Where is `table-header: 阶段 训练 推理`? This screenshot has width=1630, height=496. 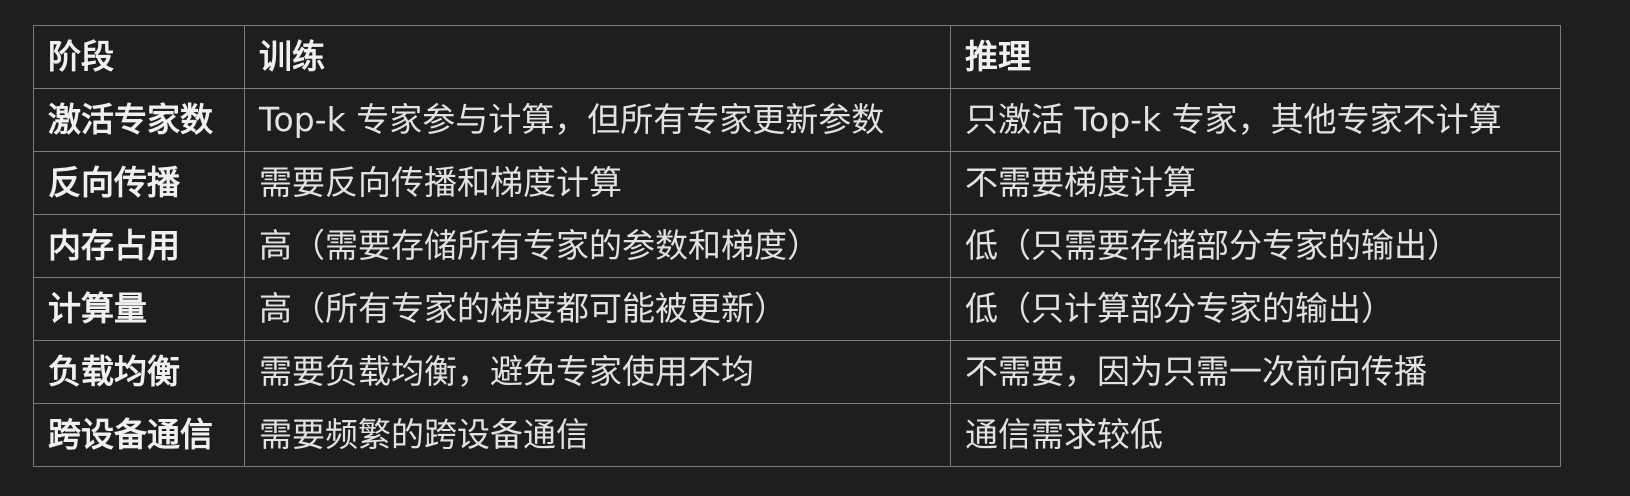 table-header: 阶段 训练 推理 is located at coordinates (797, 57).